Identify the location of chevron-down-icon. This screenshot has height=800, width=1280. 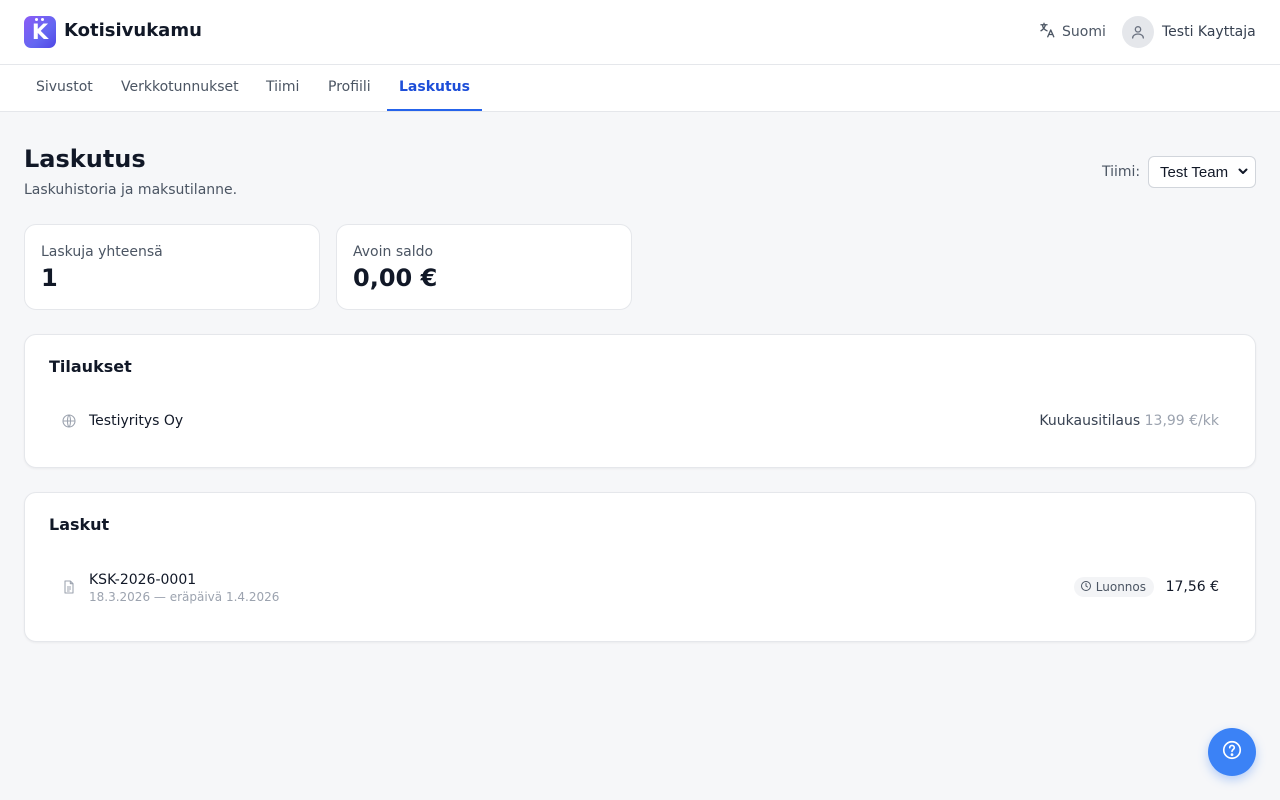
(1246, 172).